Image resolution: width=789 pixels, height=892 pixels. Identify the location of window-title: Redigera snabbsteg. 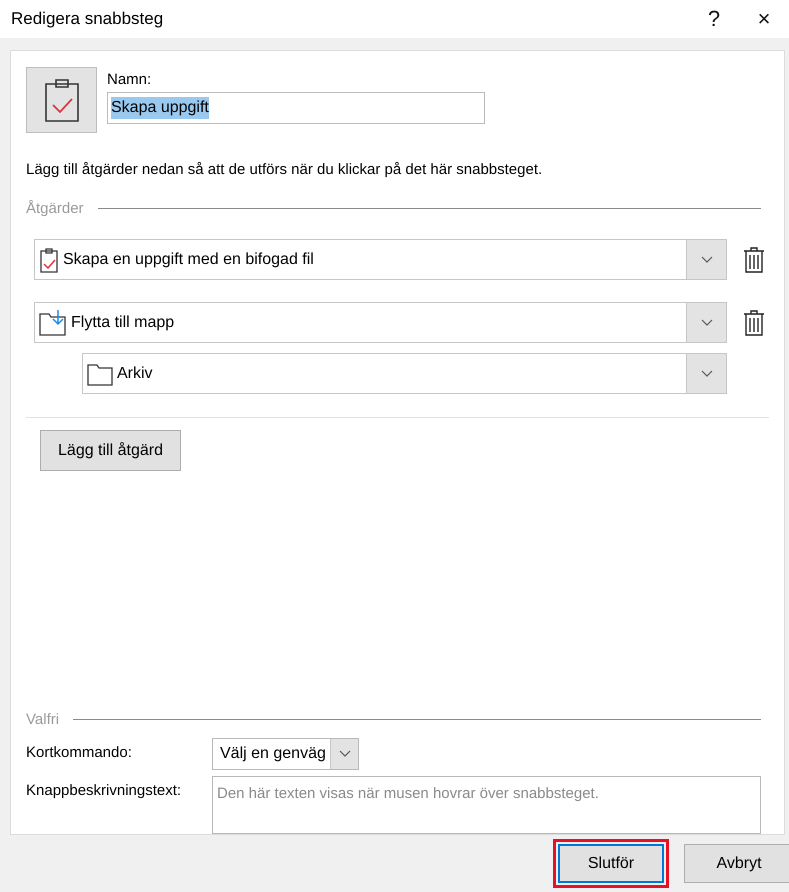
(87, 19).